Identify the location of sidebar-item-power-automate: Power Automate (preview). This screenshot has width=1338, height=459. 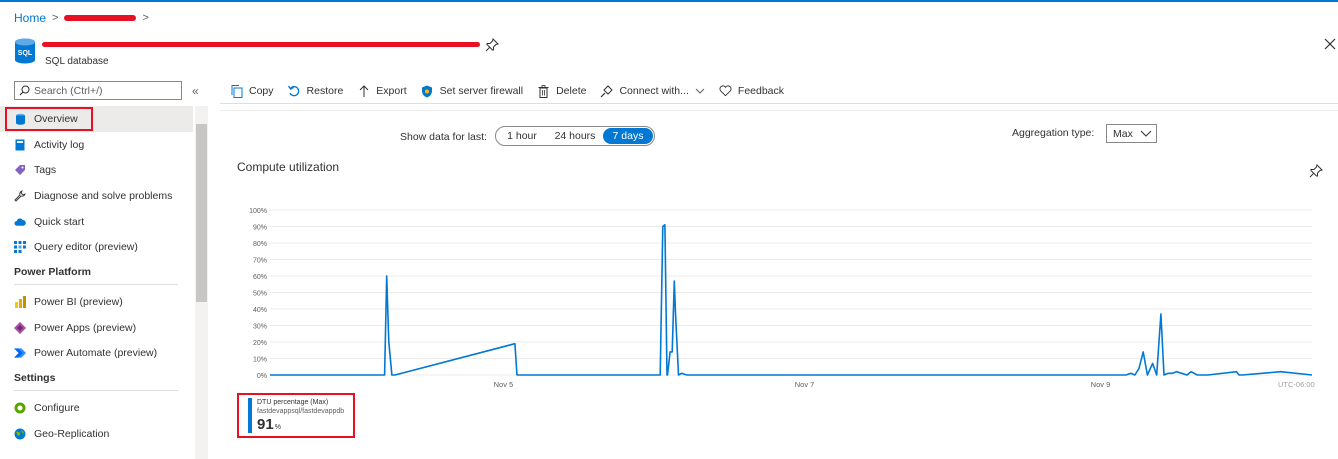
(96, 354).